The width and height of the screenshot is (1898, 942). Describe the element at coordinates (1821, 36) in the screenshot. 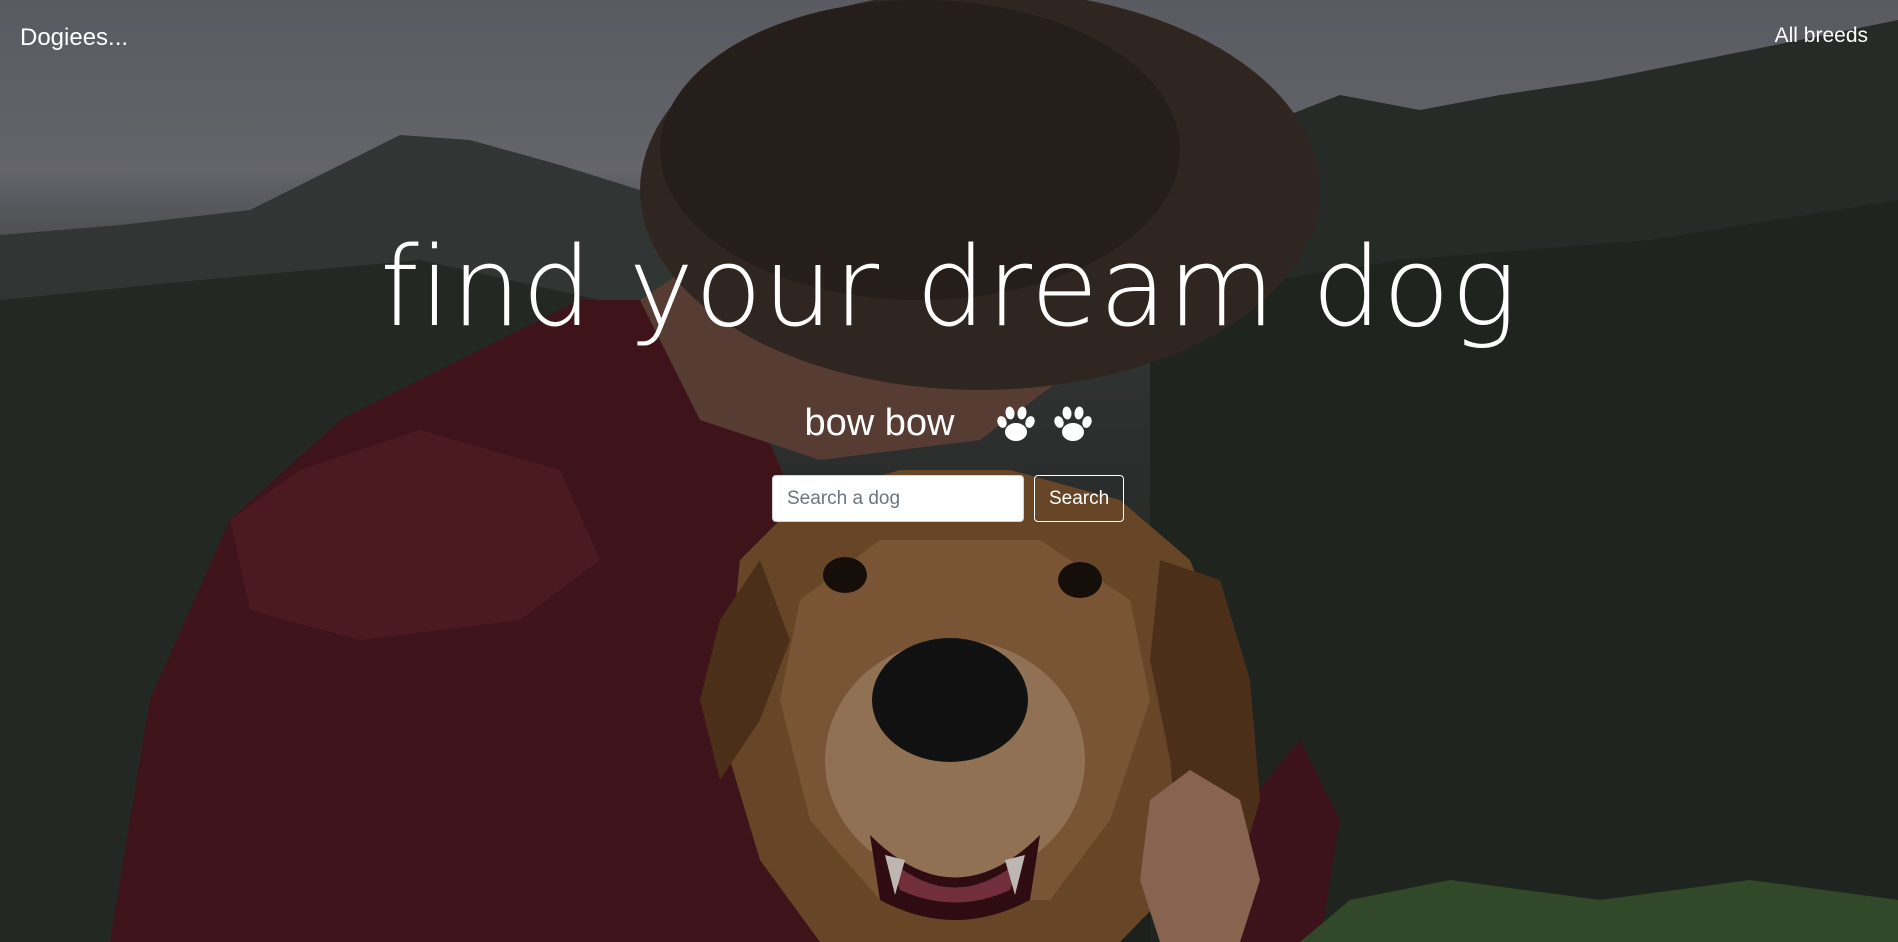

I see `nav-link-all-breeds: All breeds` at that location.